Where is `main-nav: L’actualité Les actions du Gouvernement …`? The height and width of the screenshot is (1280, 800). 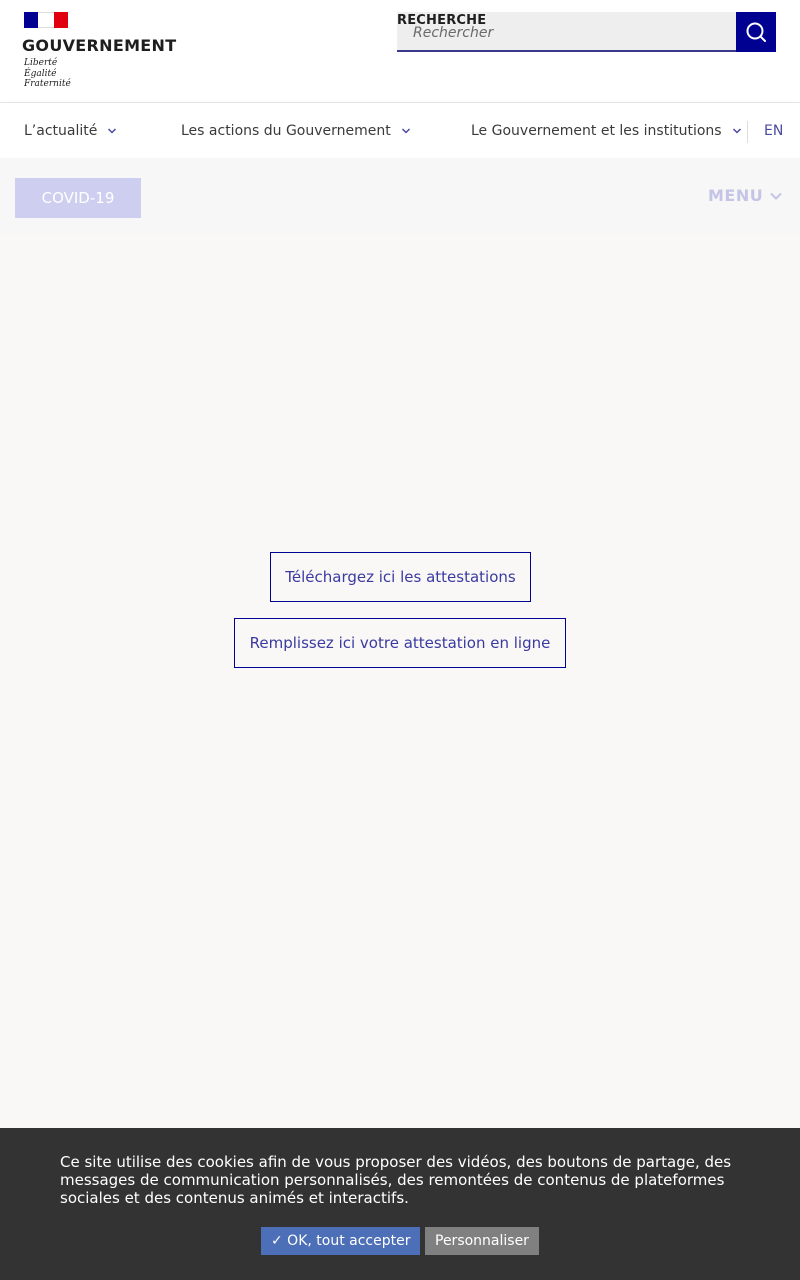 main-nav: L’actualité Les actions du Gouvernement … is located at coordinates (400, 130).